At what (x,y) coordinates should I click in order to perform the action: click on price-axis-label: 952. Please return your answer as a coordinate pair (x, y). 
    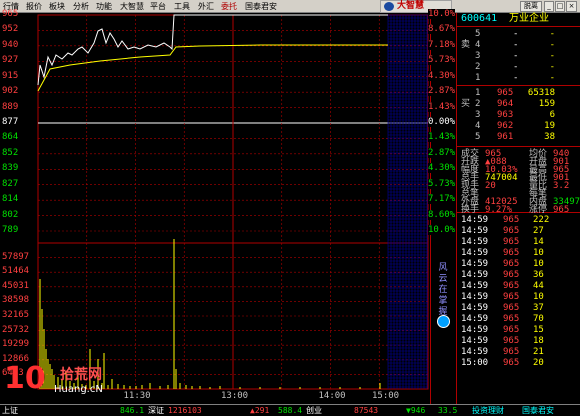
    Looking at the image, I should click on (10, 29).